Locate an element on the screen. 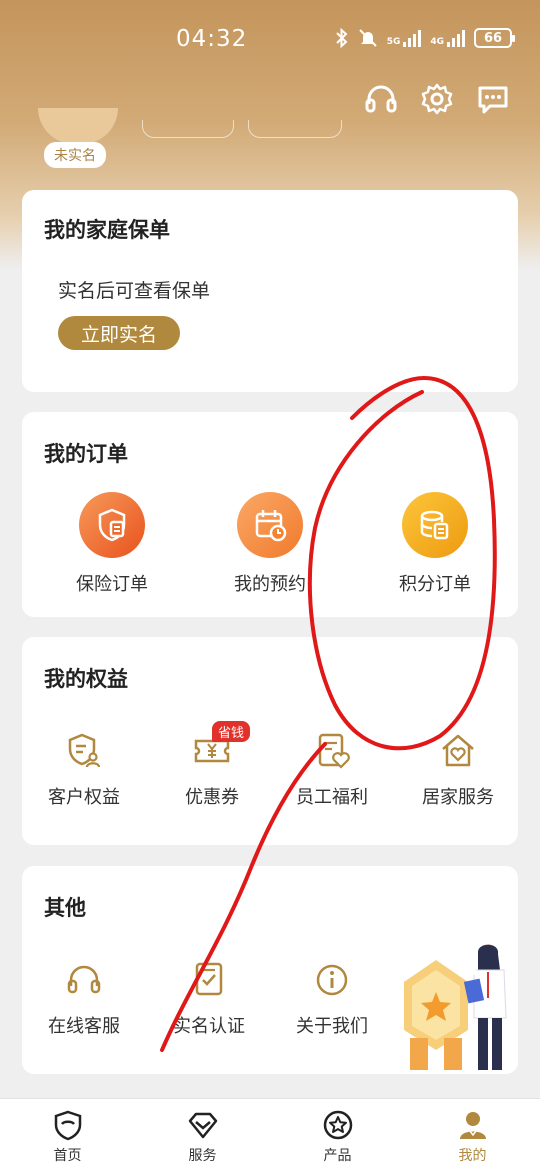 Image resolution: width=540 pixels, height=1170 pixels. nav-item-mine: 我的 is located at coordinates (472, 1134).